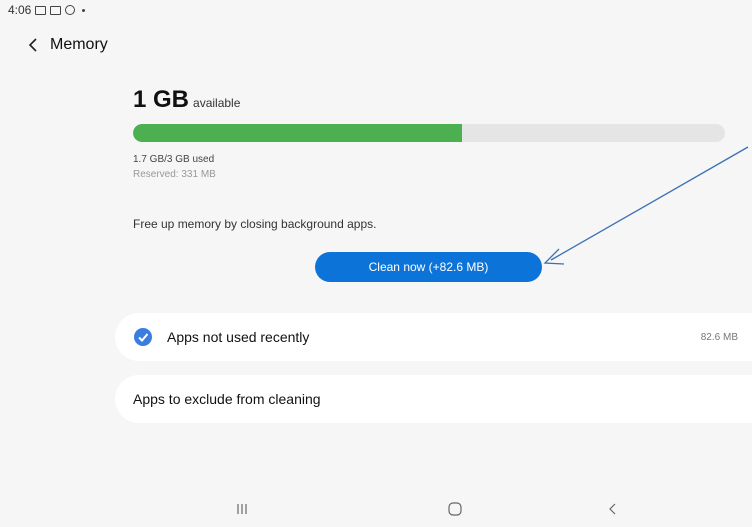 The image size is (752, 527). I want to click on home-icon, so click(455, 511).